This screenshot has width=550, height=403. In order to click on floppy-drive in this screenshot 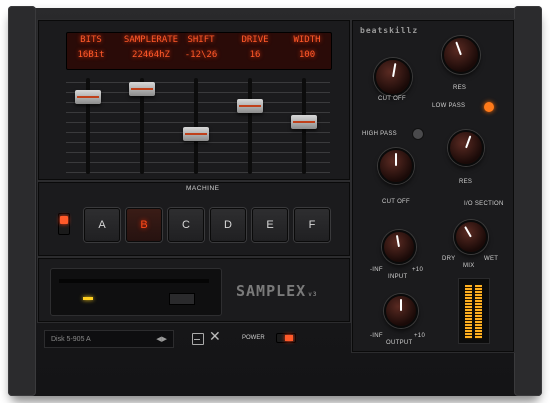, I will do `click(136, 292)`.